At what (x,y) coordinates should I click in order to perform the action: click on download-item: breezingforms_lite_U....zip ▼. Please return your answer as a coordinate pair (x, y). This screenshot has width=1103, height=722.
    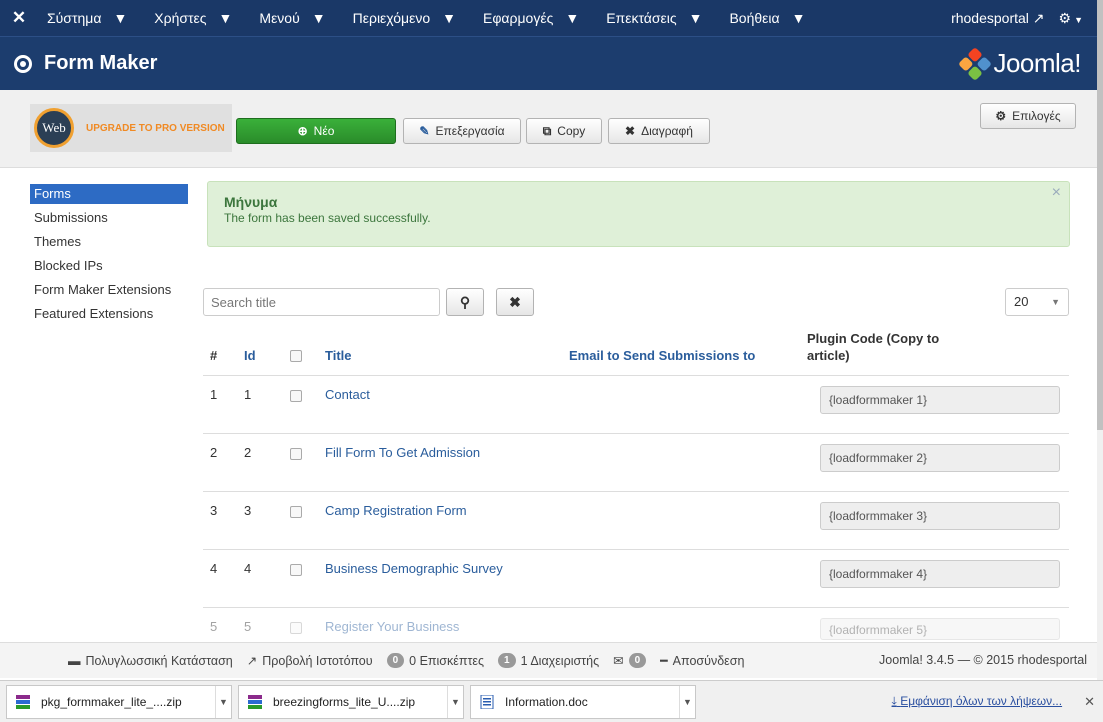
    Looking at the image, I should click on (351, 701).